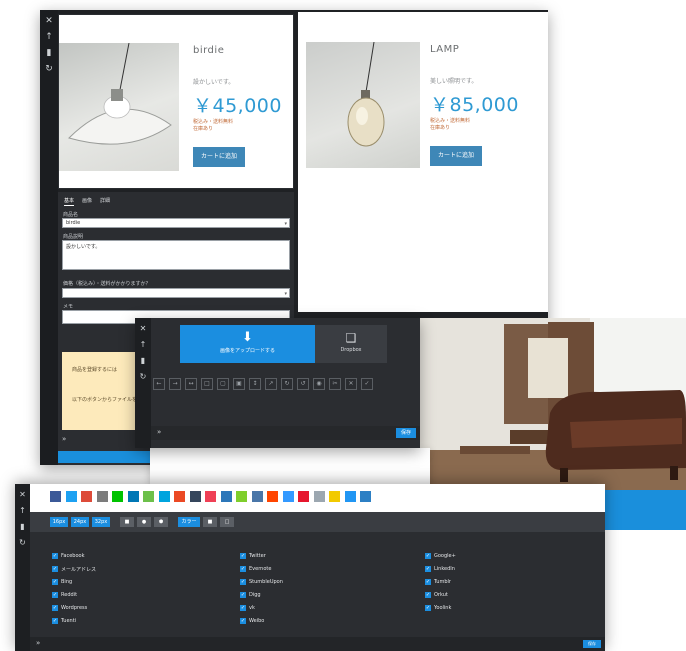  Describe the element at coordinates (74, 569) in the screenshot. I see `service-checkbox-item: ✓ メールアドレス` at that location.